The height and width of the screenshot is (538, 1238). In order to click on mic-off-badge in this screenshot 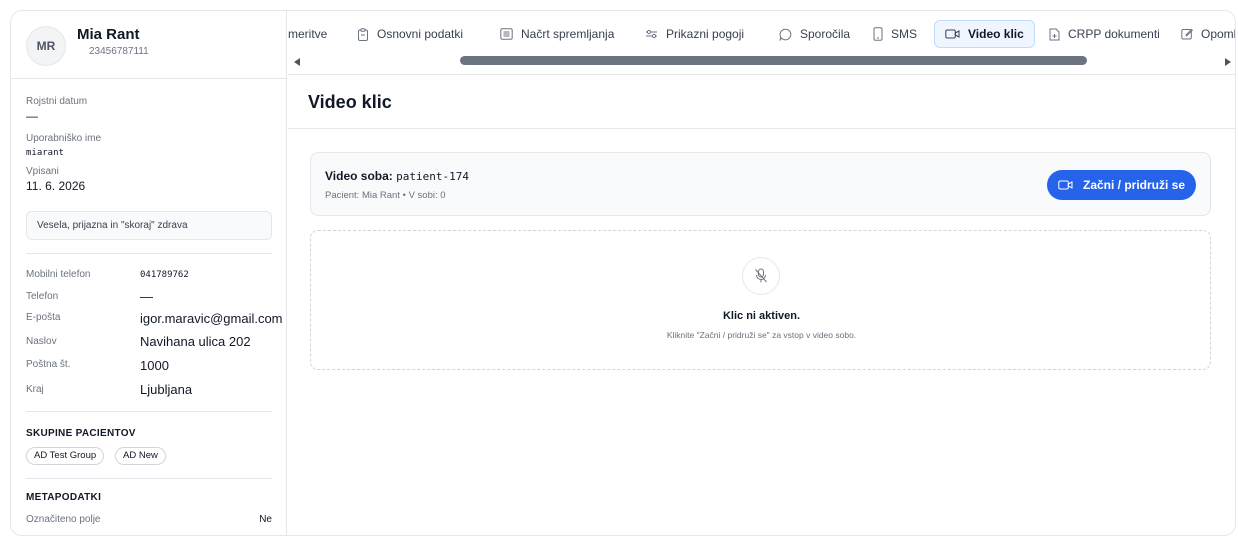, I will do `click(761, 276)`.